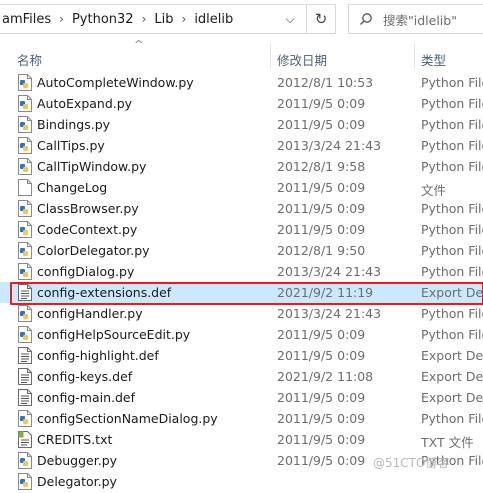 The height and width of the screenshot is (493, 483). What do you see at coordinates (241, 187) in the screenshot?
I see `file-row: ChangeLog 2011/9/5 0:09 文件` at bounding box center [241, 187].